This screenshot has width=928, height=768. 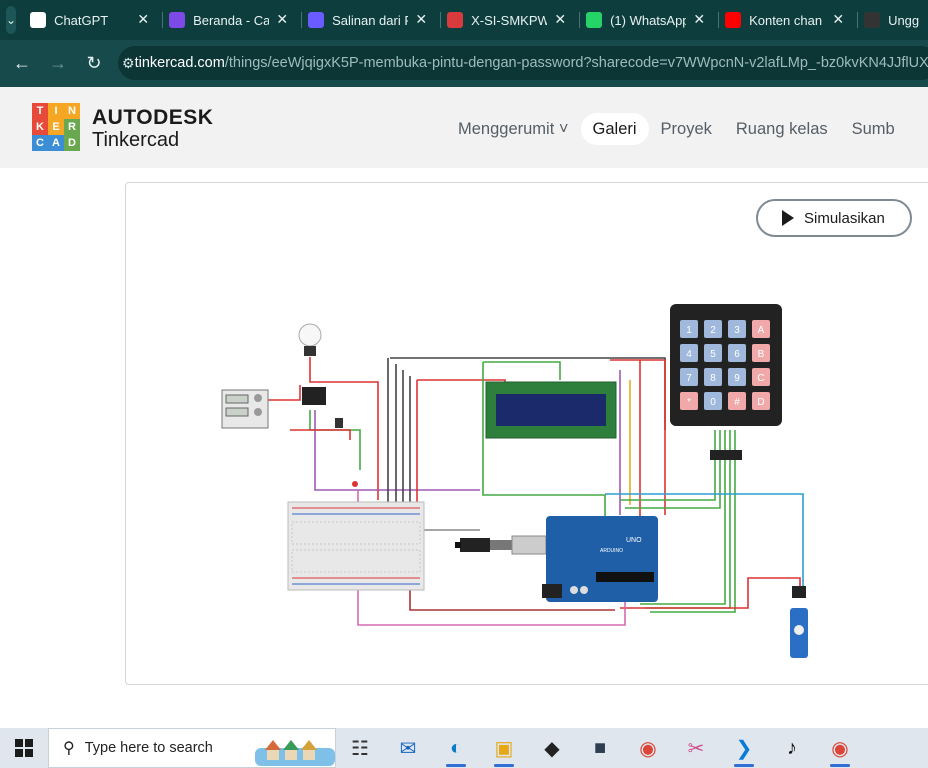 What do you see at coordinates (552, 748) in the screenshot?
I see `dropbox-icon: ◆` at bounding box center [552, 748].